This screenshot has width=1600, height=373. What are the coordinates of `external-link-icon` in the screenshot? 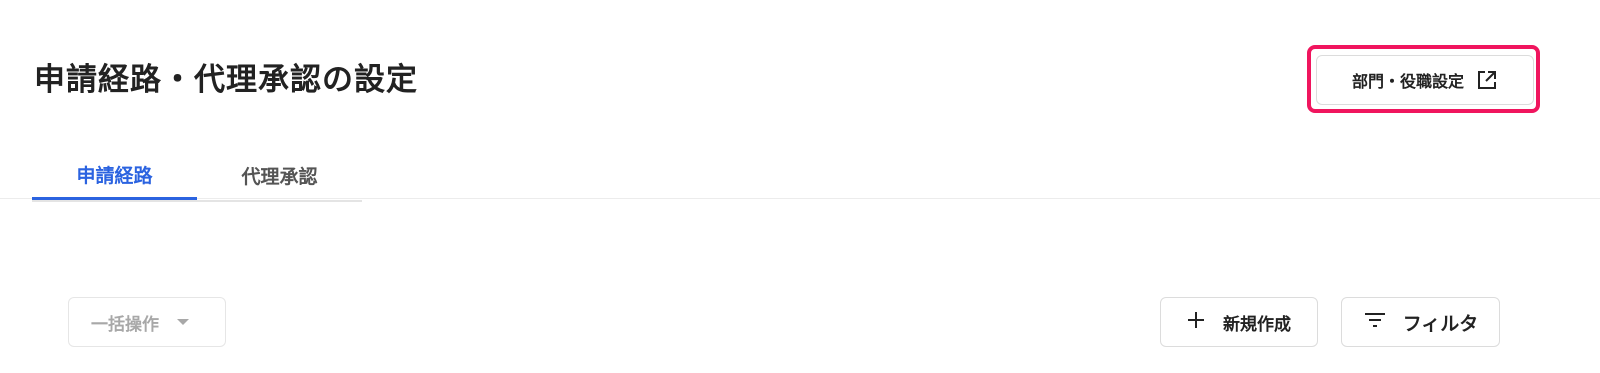 It's located at (1487, 80).